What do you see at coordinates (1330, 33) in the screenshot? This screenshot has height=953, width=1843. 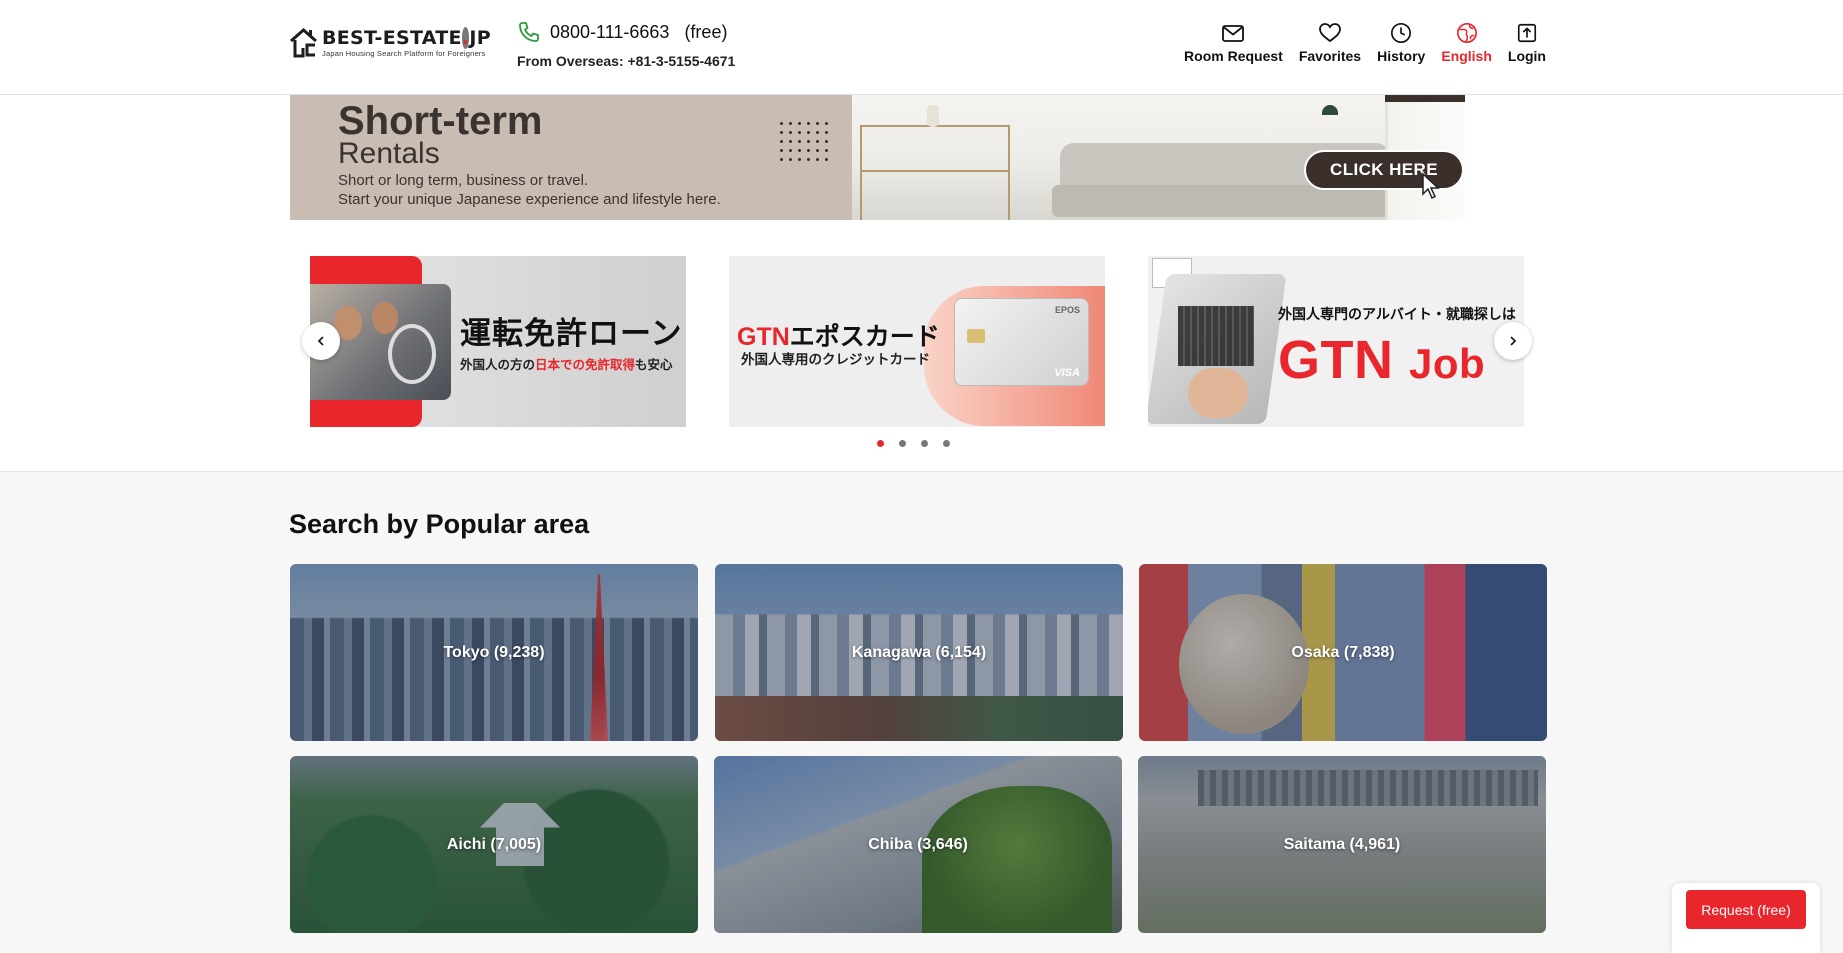 I see `heart-icon` at bounding box center [1330, 33].